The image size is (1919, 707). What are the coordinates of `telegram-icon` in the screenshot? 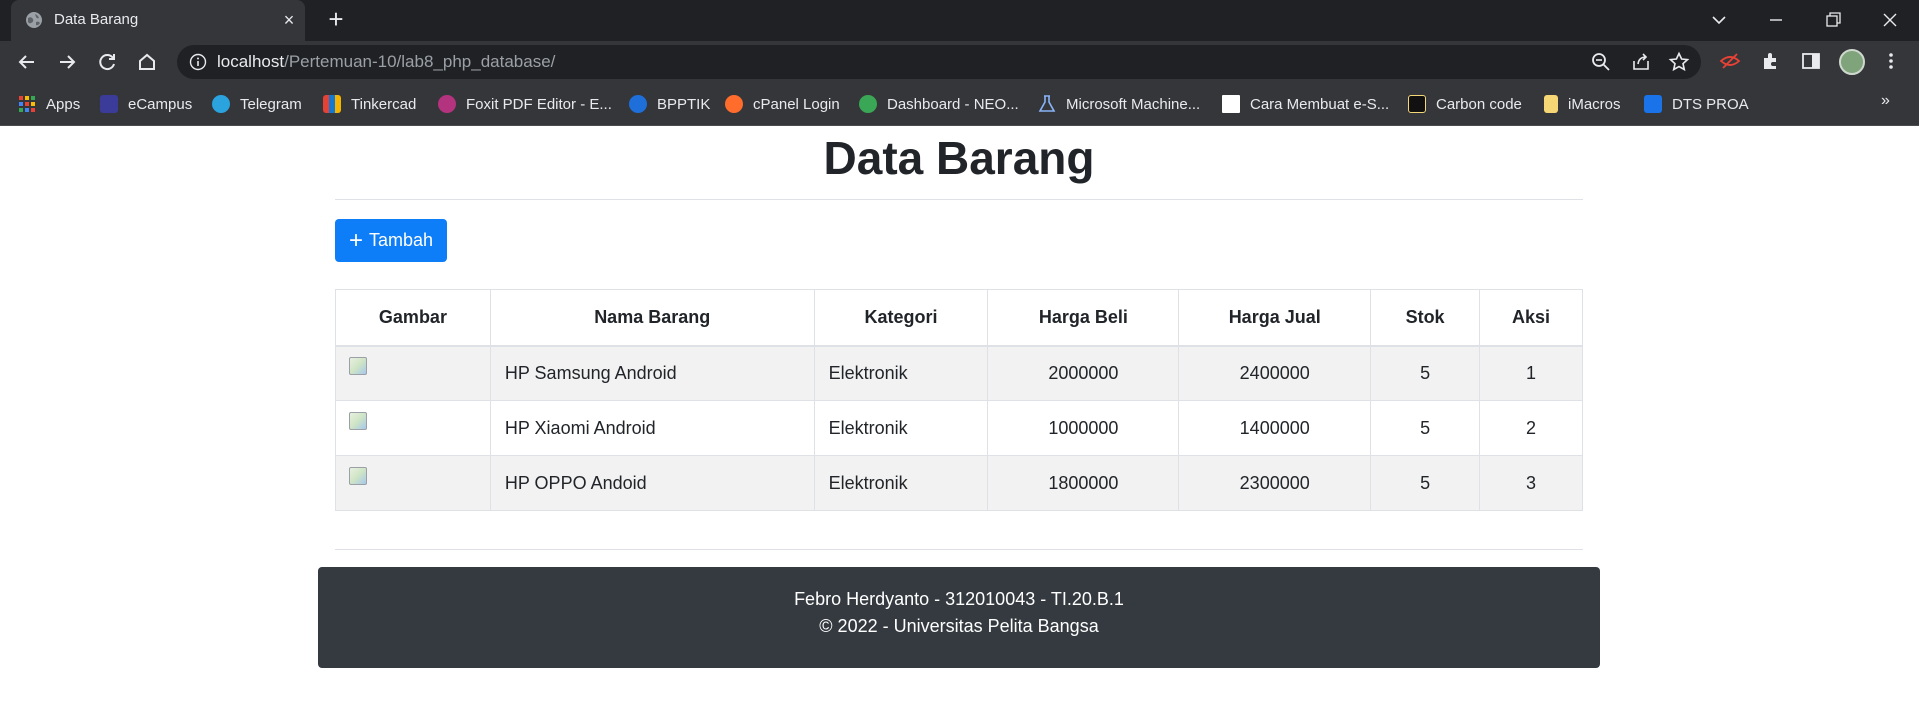 It's located at (221, 104).